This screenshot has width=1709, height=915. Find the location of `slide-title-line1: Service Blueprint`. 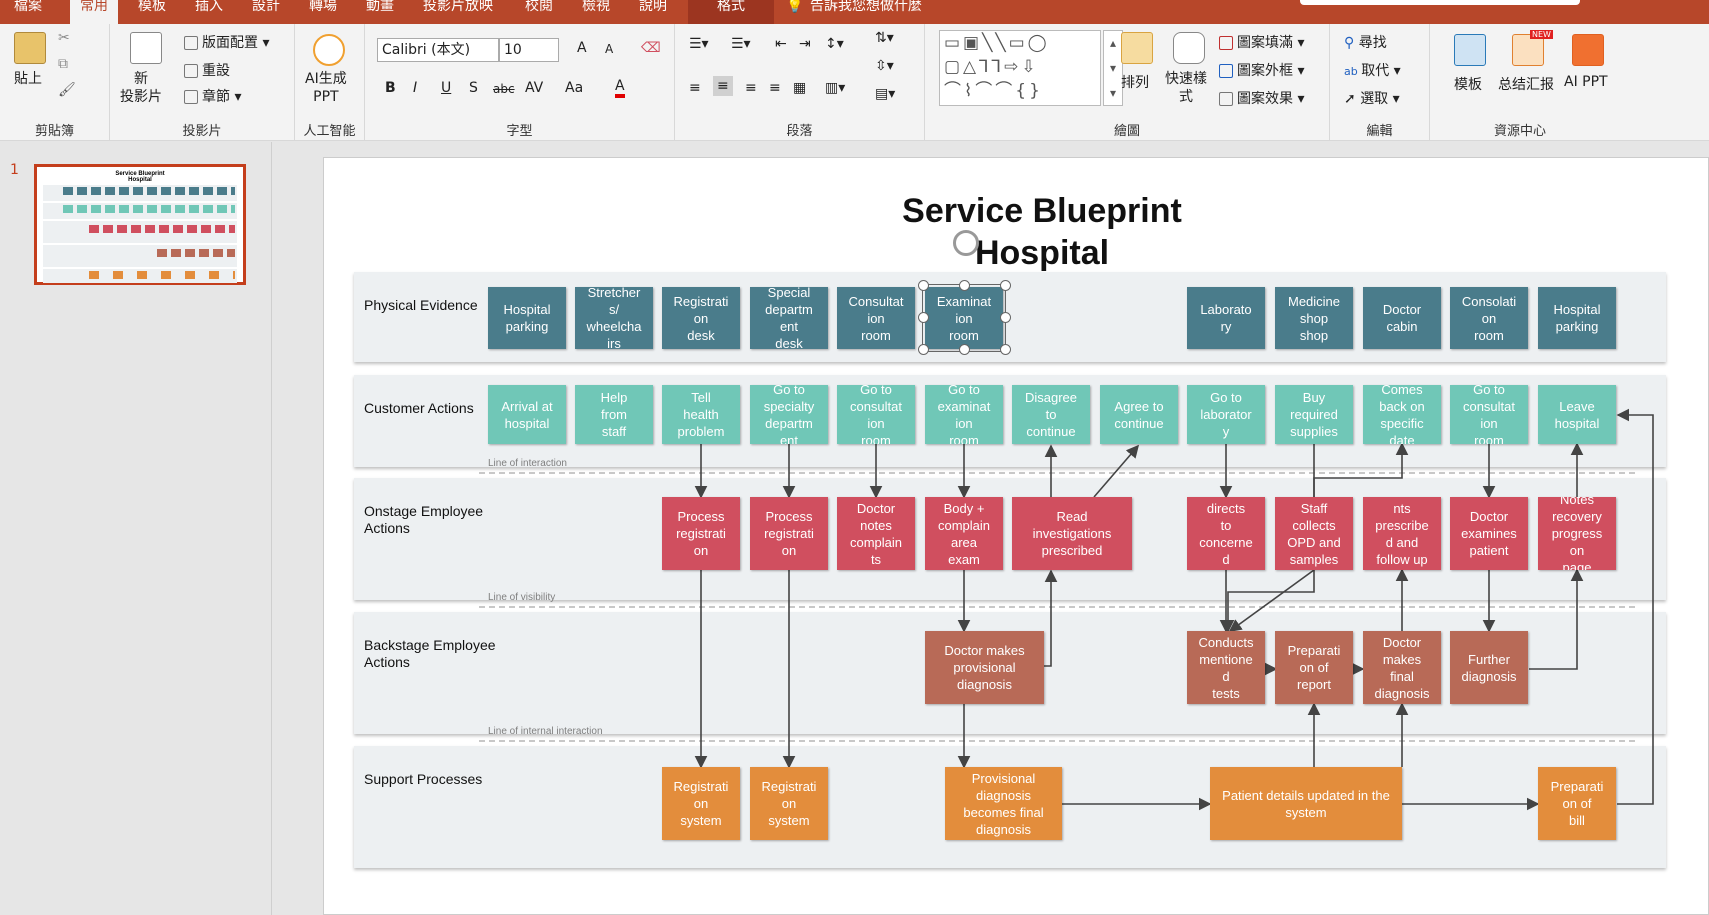

slide-title-line1: Service Blueprint is located at coordinates (1042, 211).